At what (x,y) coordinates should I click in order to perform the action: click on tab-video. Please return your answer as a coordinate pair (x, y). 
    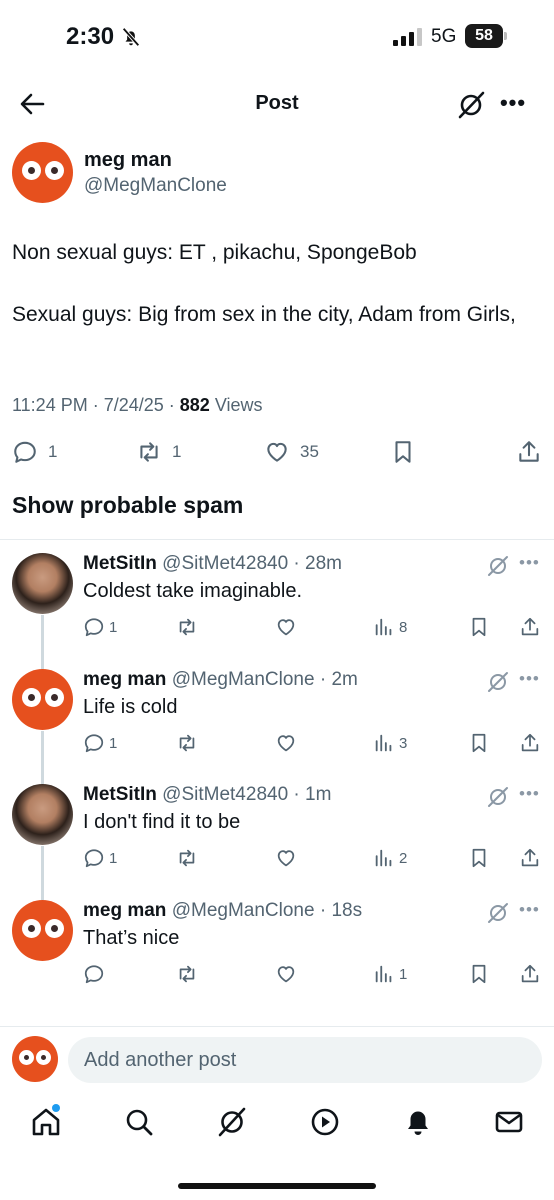
    Looking at the image, I should click on (325, 1122).